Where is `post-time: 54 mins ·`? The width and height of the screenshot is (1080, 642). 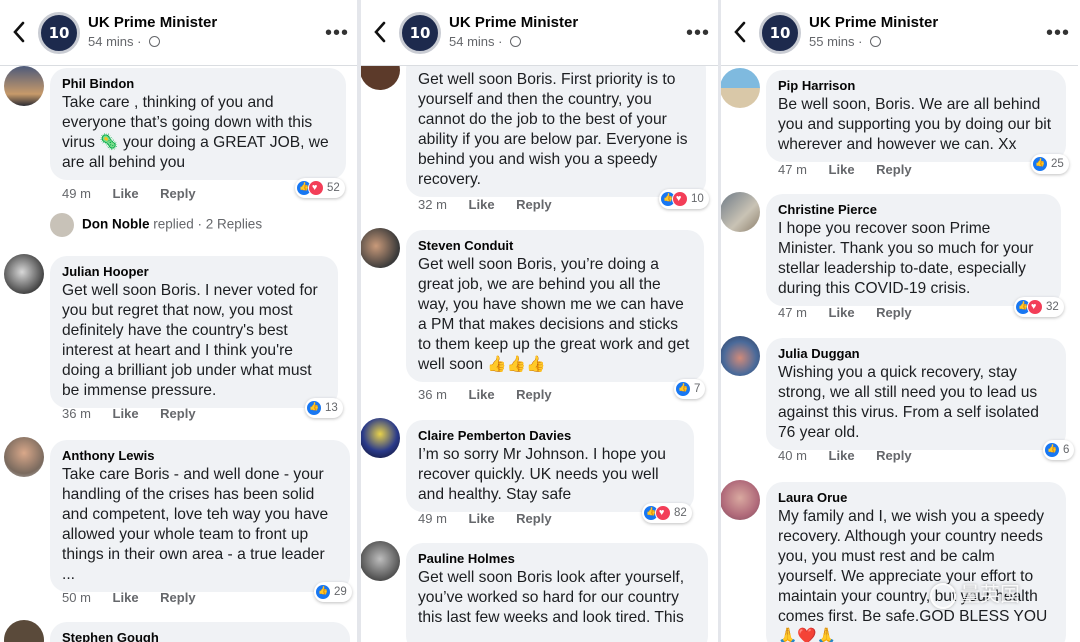
post-time: 54 mins · is located at coordinates (124, 41).